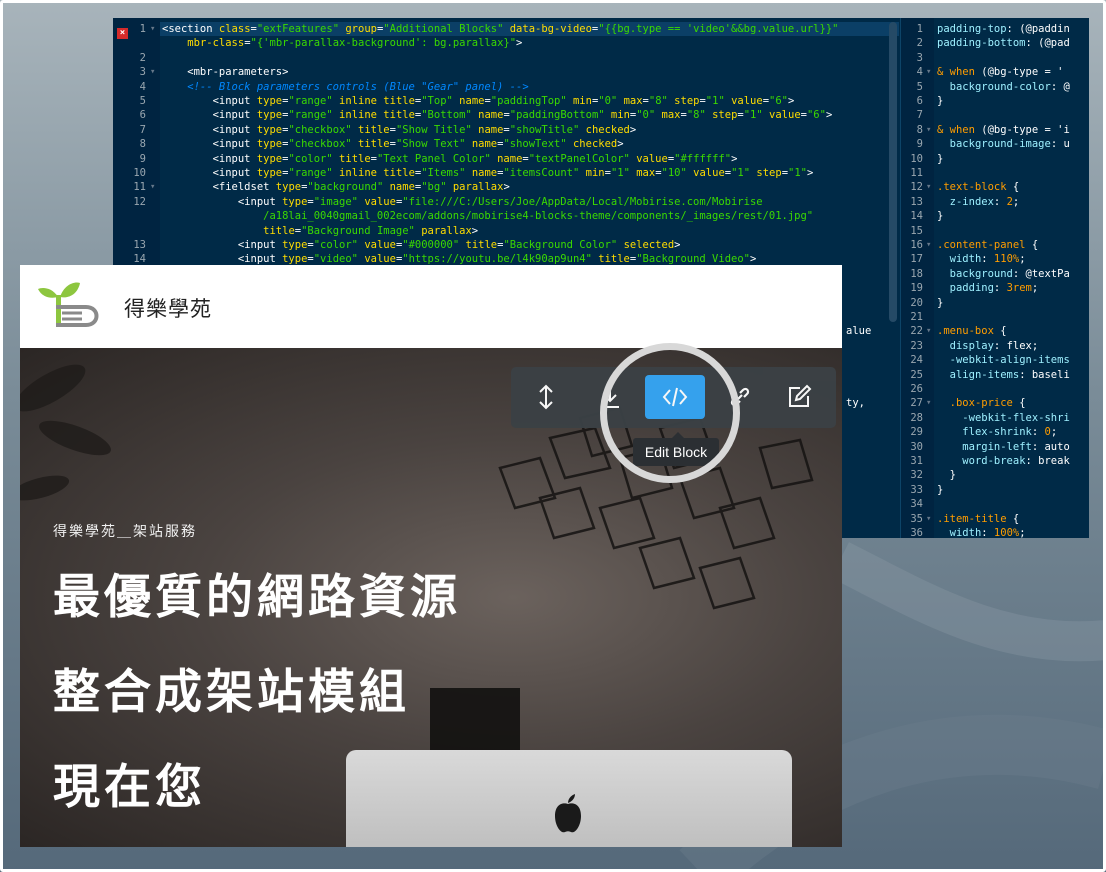 This screenshot has height=872, width=1106. Describe the element at coordinates (984, 201) in the screenshot. I see `code-text: z-index: 2;` at that location.